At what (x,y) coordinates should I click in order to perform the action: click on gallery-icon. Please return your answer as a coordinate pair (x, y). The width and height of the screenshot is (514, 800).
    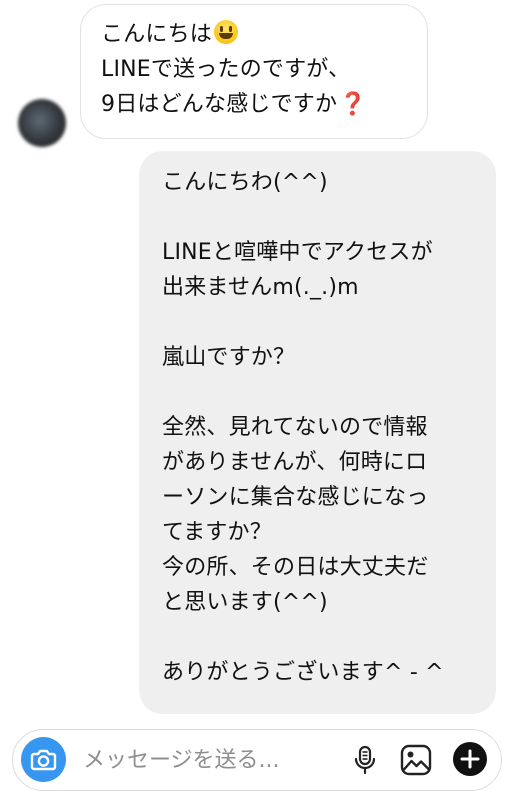
    Looking at the image, I should click on (416, 760).